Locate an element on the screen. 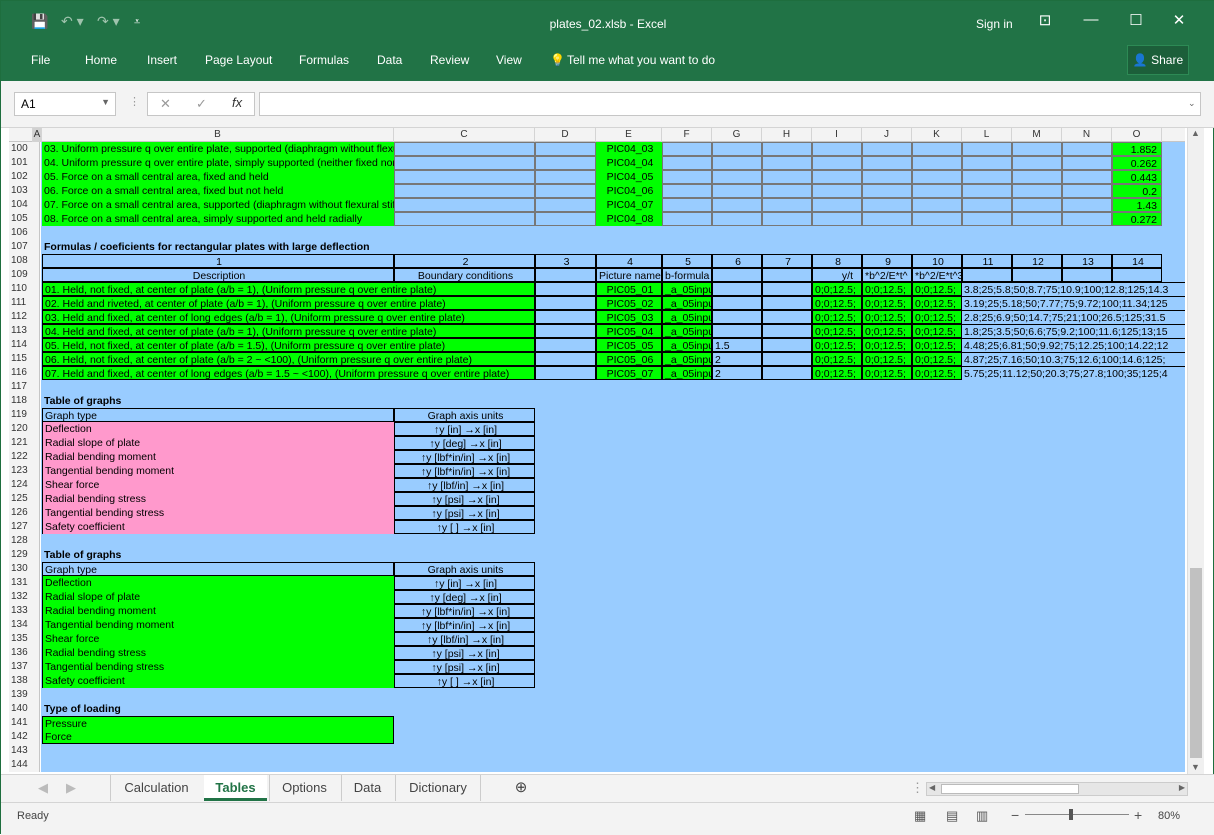 The image size is (1214, 835). column-number-cell: 11 is located at coordinates (987, 261).